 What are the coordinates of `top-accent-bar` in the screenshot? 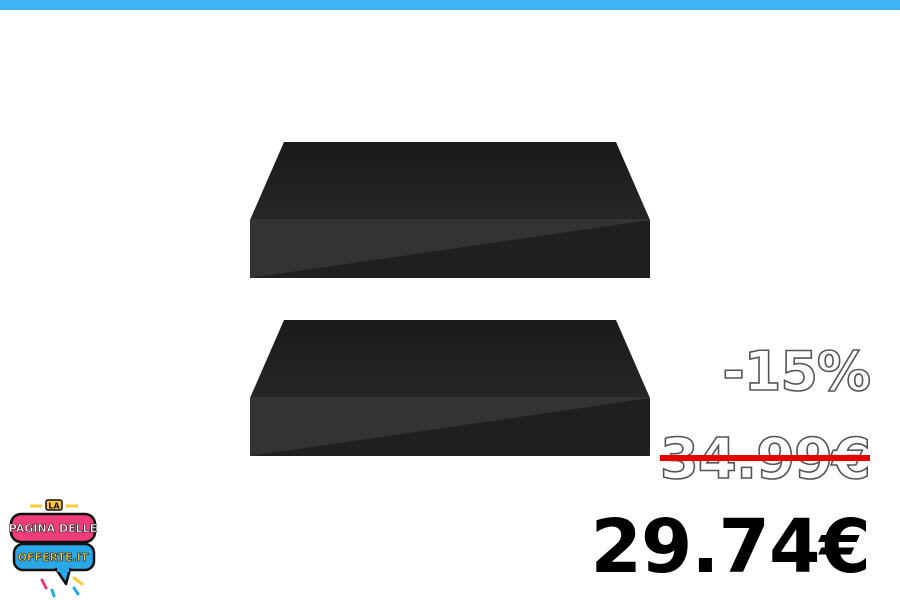 It's located at (450, 5).